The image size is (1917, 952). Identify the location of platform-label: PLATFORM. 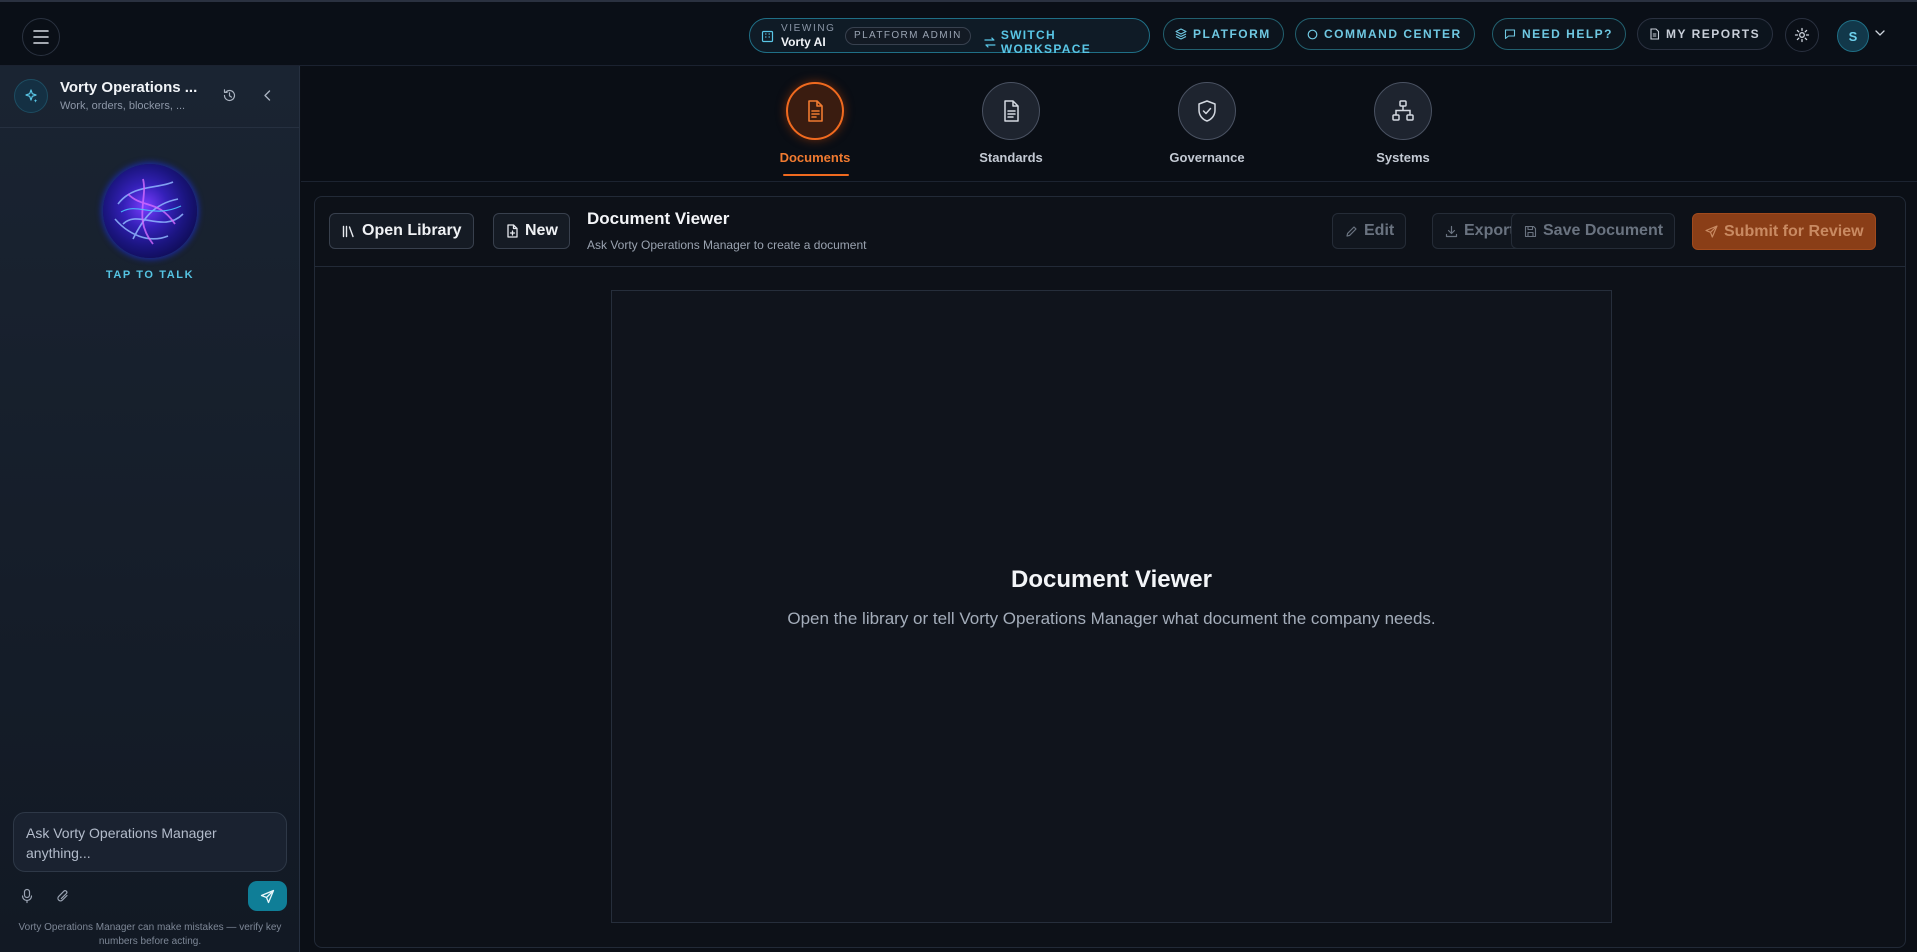
(1232, 34).